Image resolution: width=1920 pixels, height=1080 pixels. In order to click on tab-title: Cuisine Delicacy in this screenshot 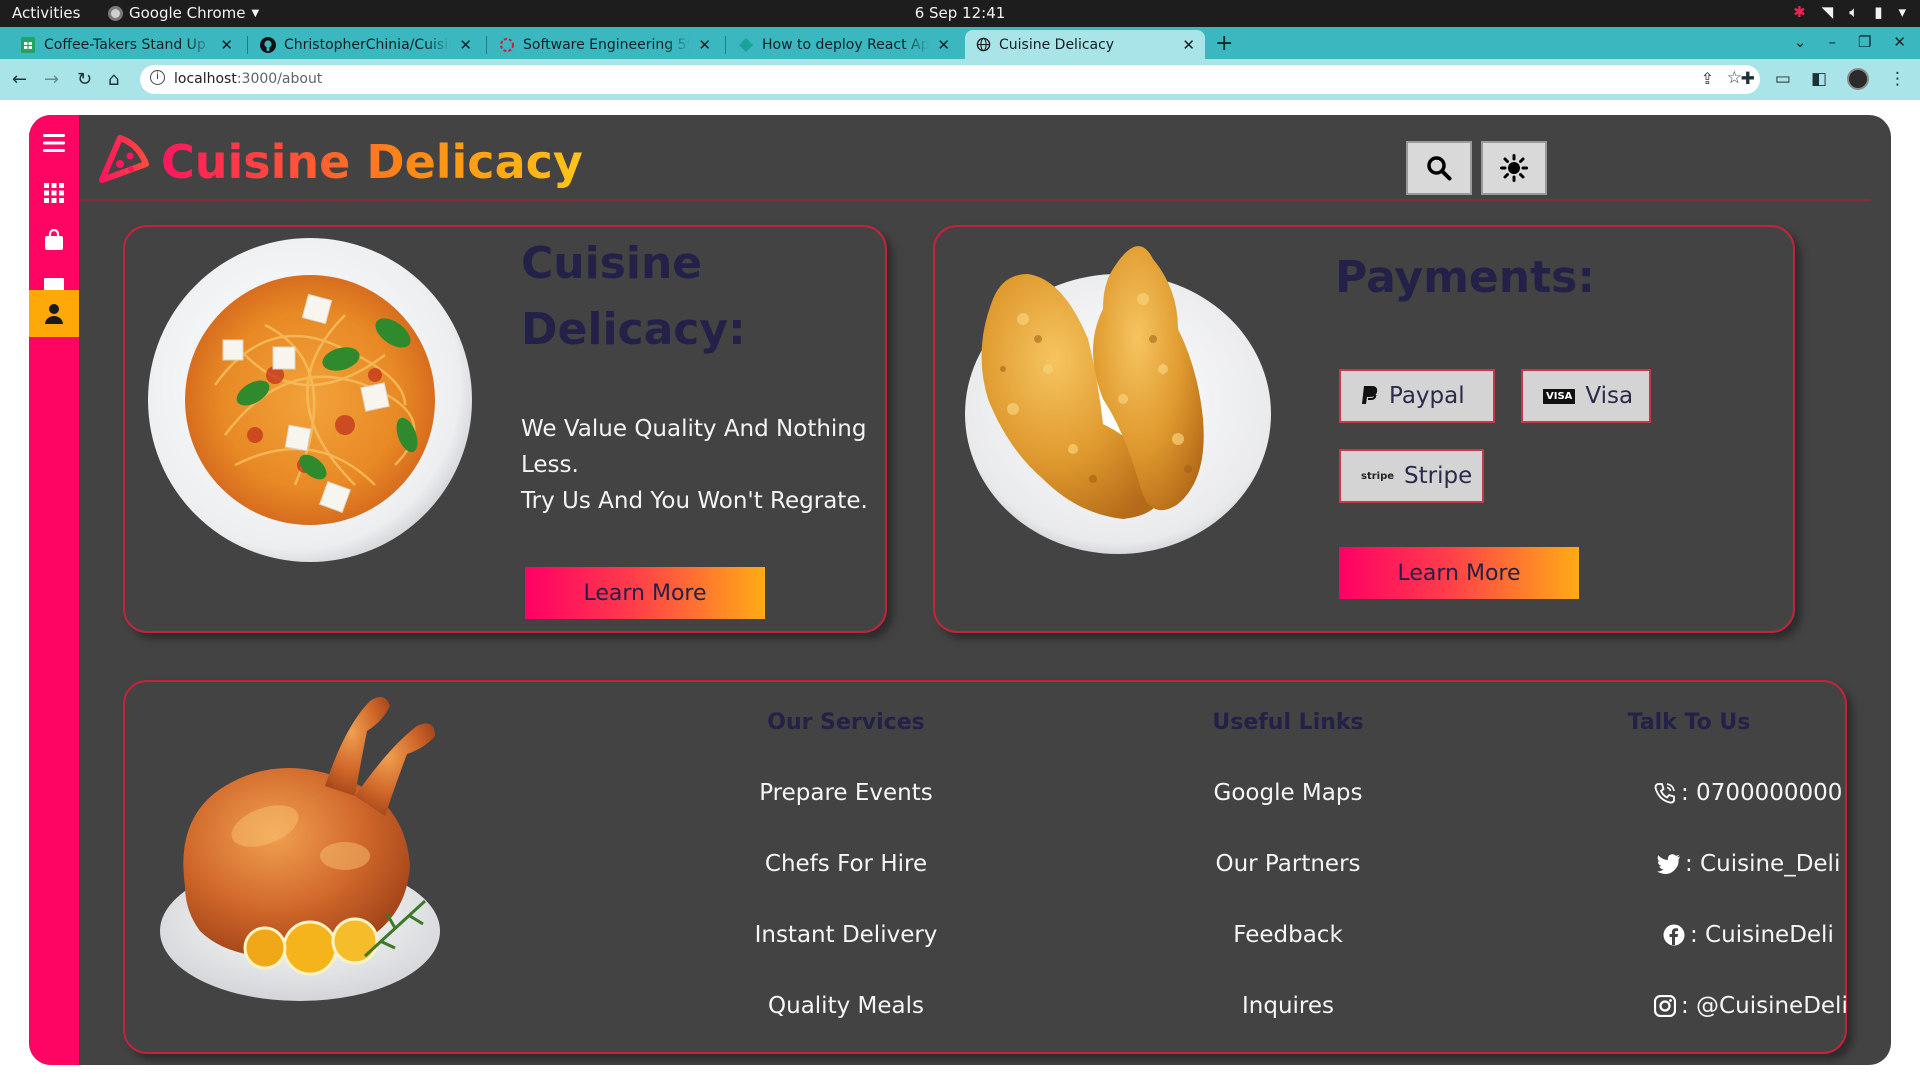, I will do `click(1057, 44)`.